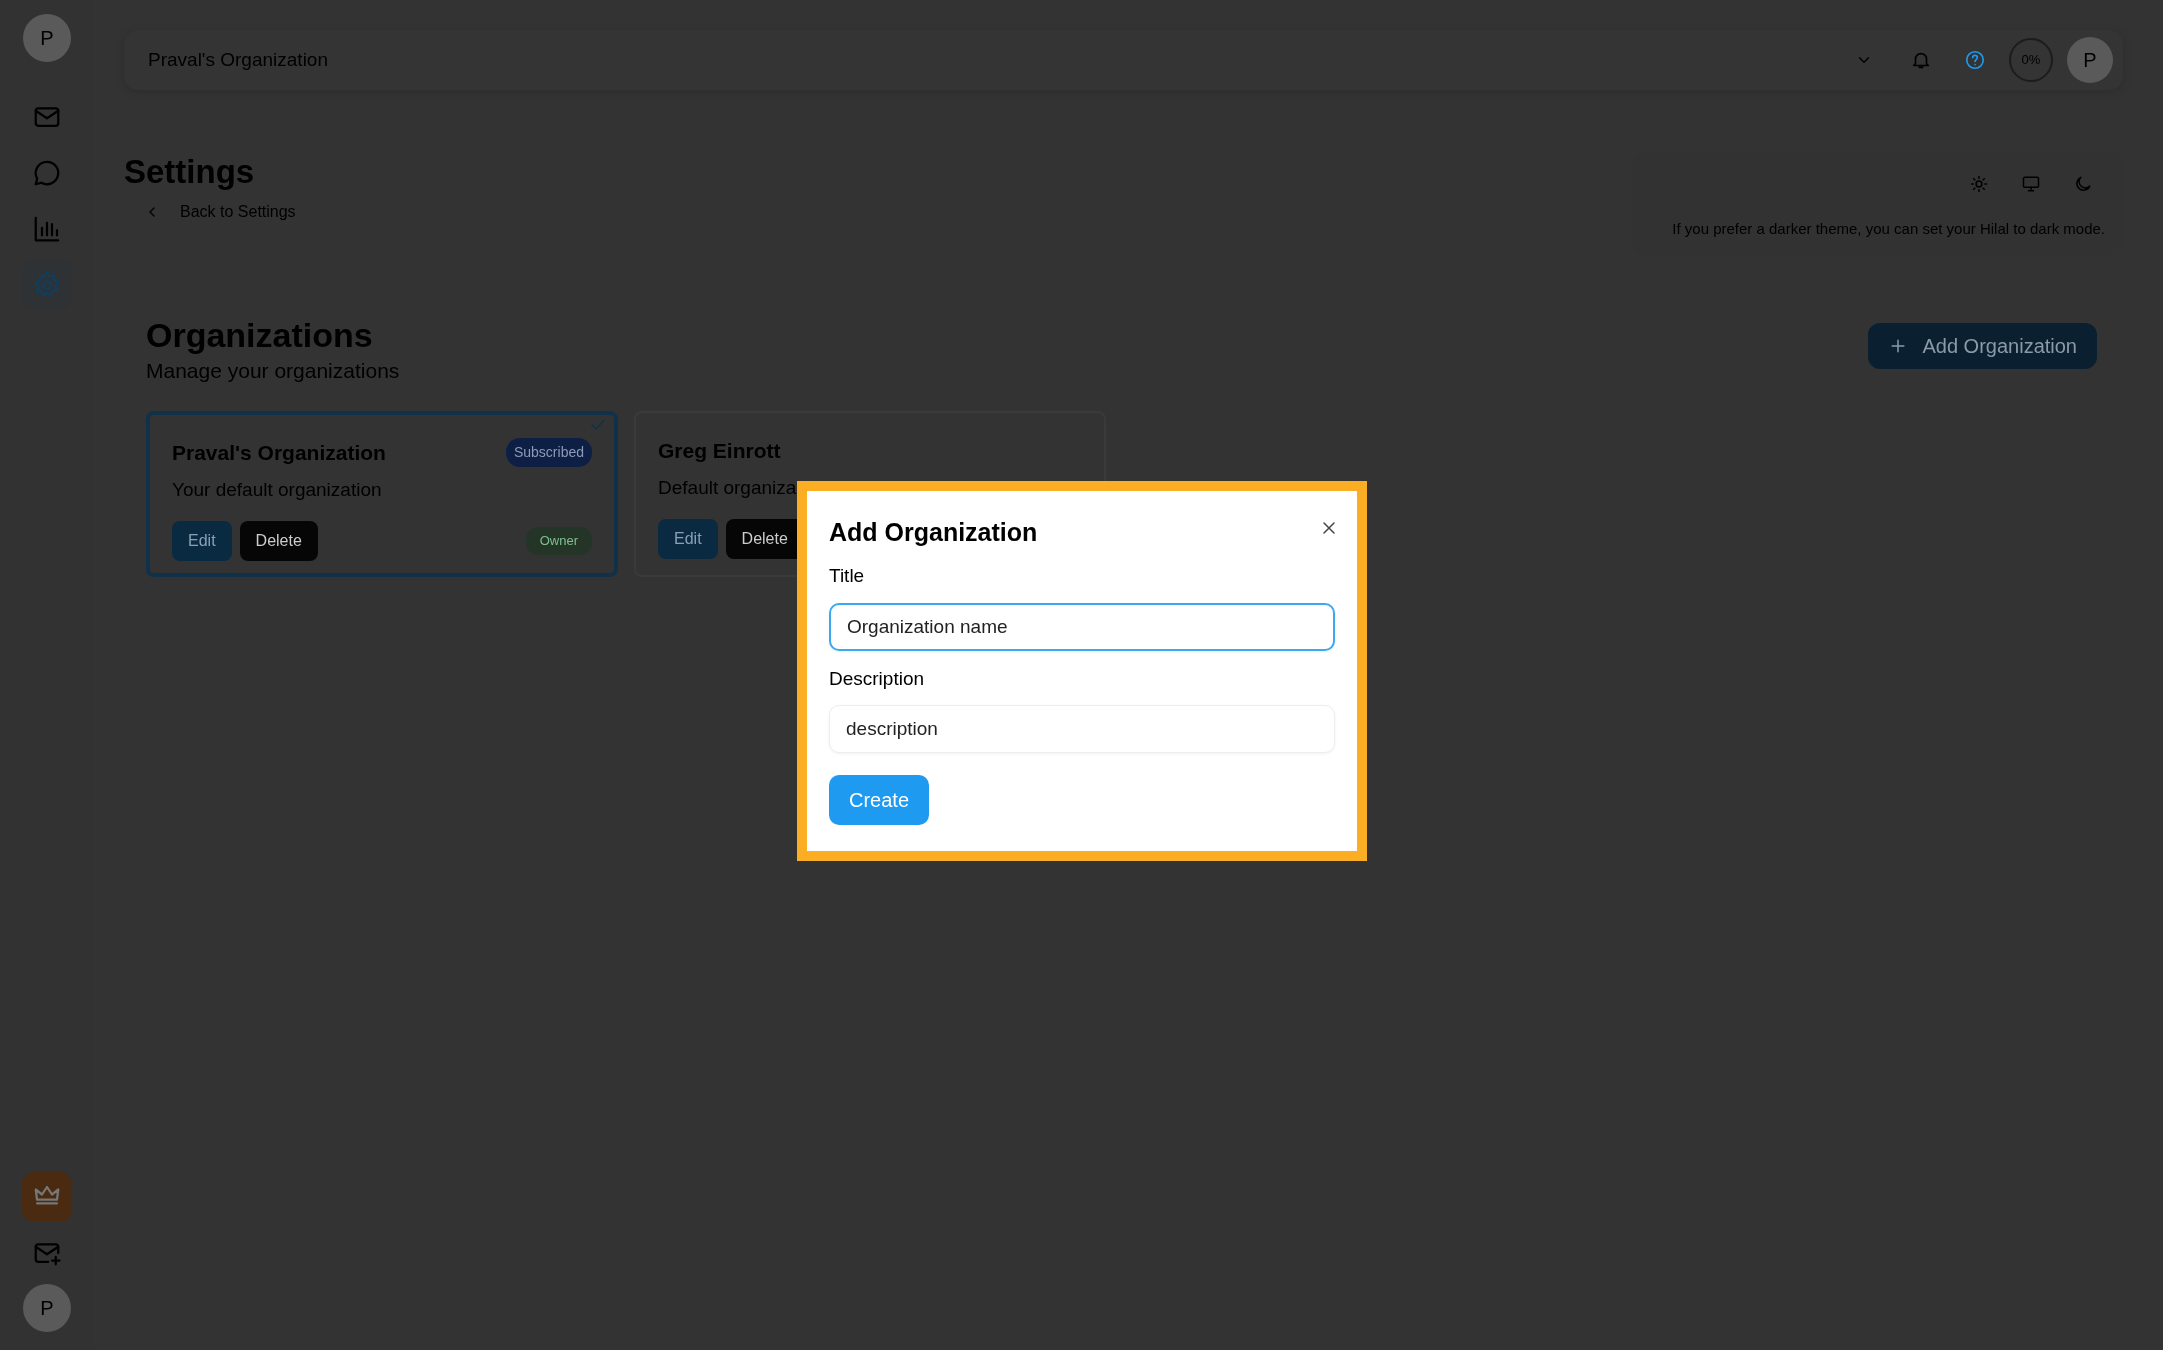  What do you see at coordinates (548, 453) in the screenshot?
I see `subscription-badge: Subscribed` at bounding box center [548, 453].